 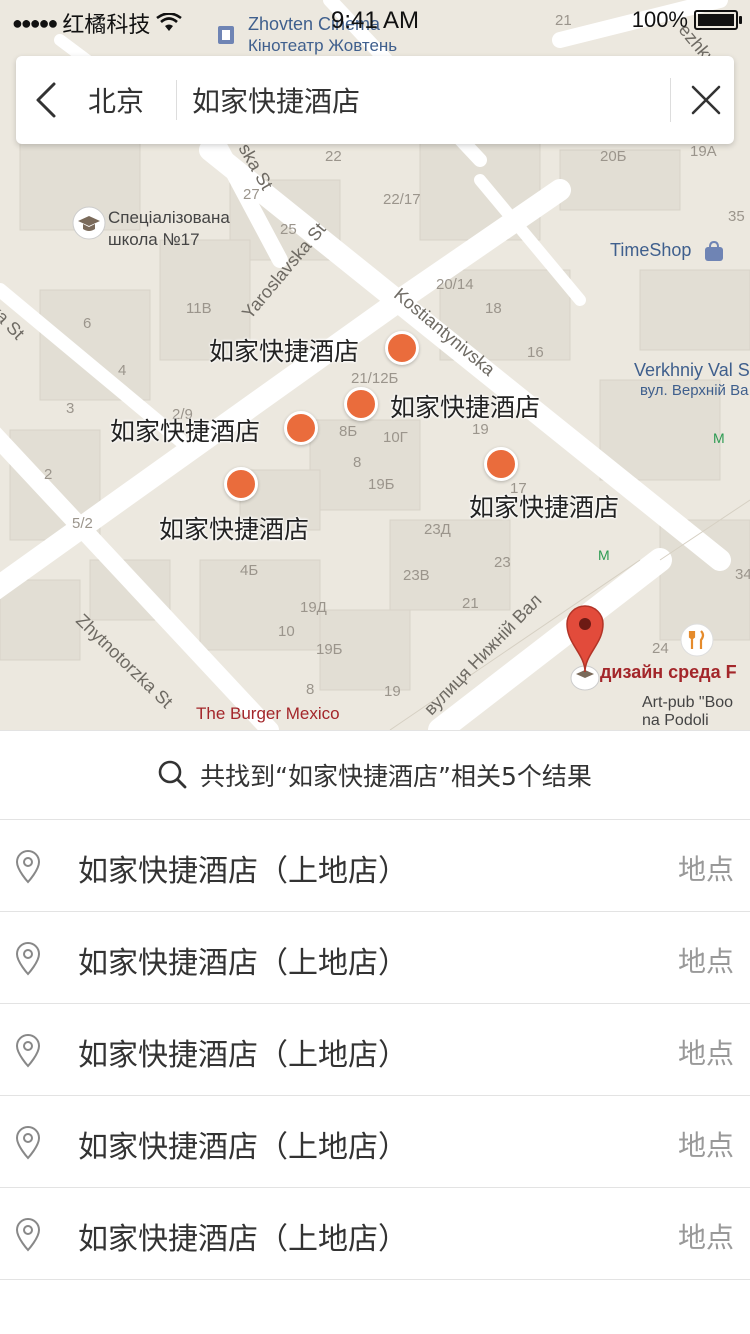 I want to click on house-number: 21/12Б, so click(x=375, y=378).